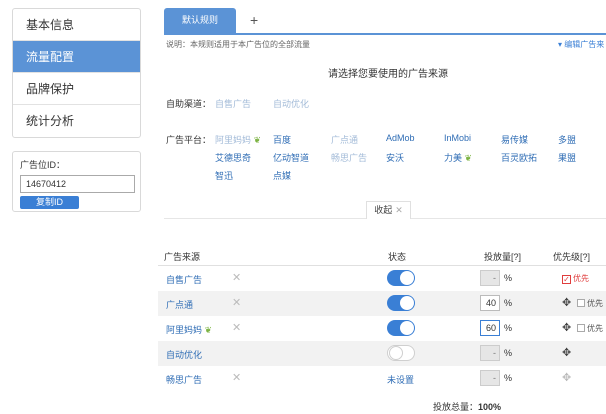  Describe the element at coordinates (43, 165) in the screenshot. I see `ad-slot-label: 广告位ID：` at that location.